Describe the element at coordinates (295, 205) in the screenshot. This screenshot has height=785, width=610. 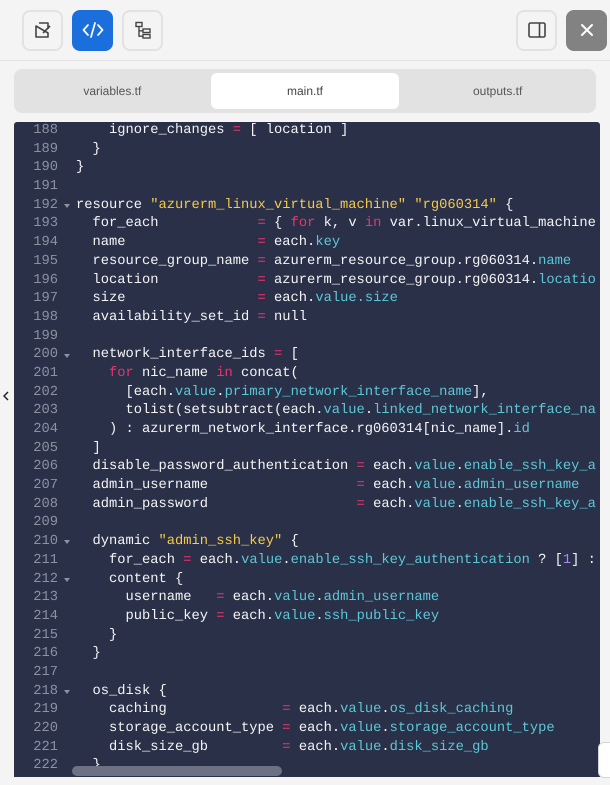
I see `code-line: resource "azurerm_linux_virtual_machine" "rg060314" {` at that location.